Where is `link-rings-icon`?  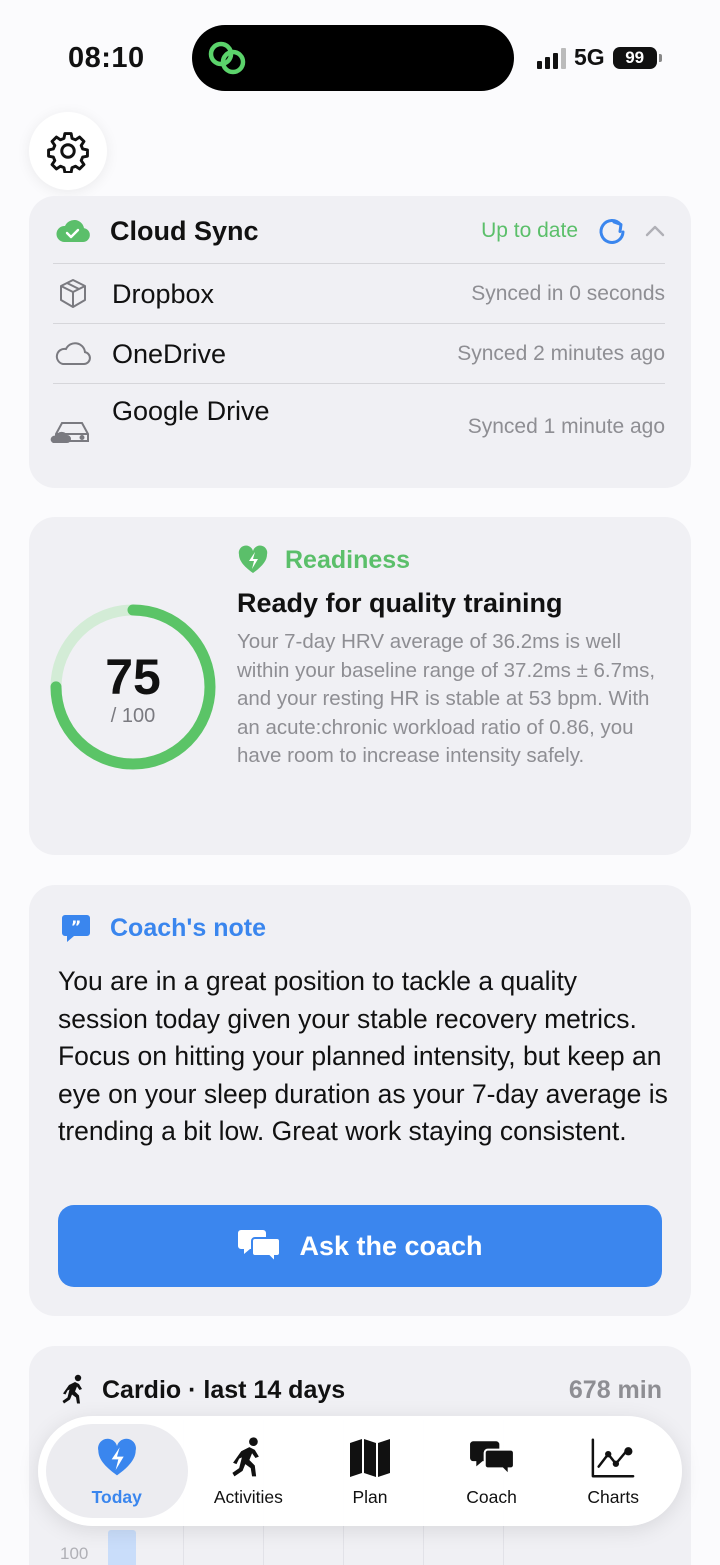
link-rings-icon is located at coordinates (227, 58).